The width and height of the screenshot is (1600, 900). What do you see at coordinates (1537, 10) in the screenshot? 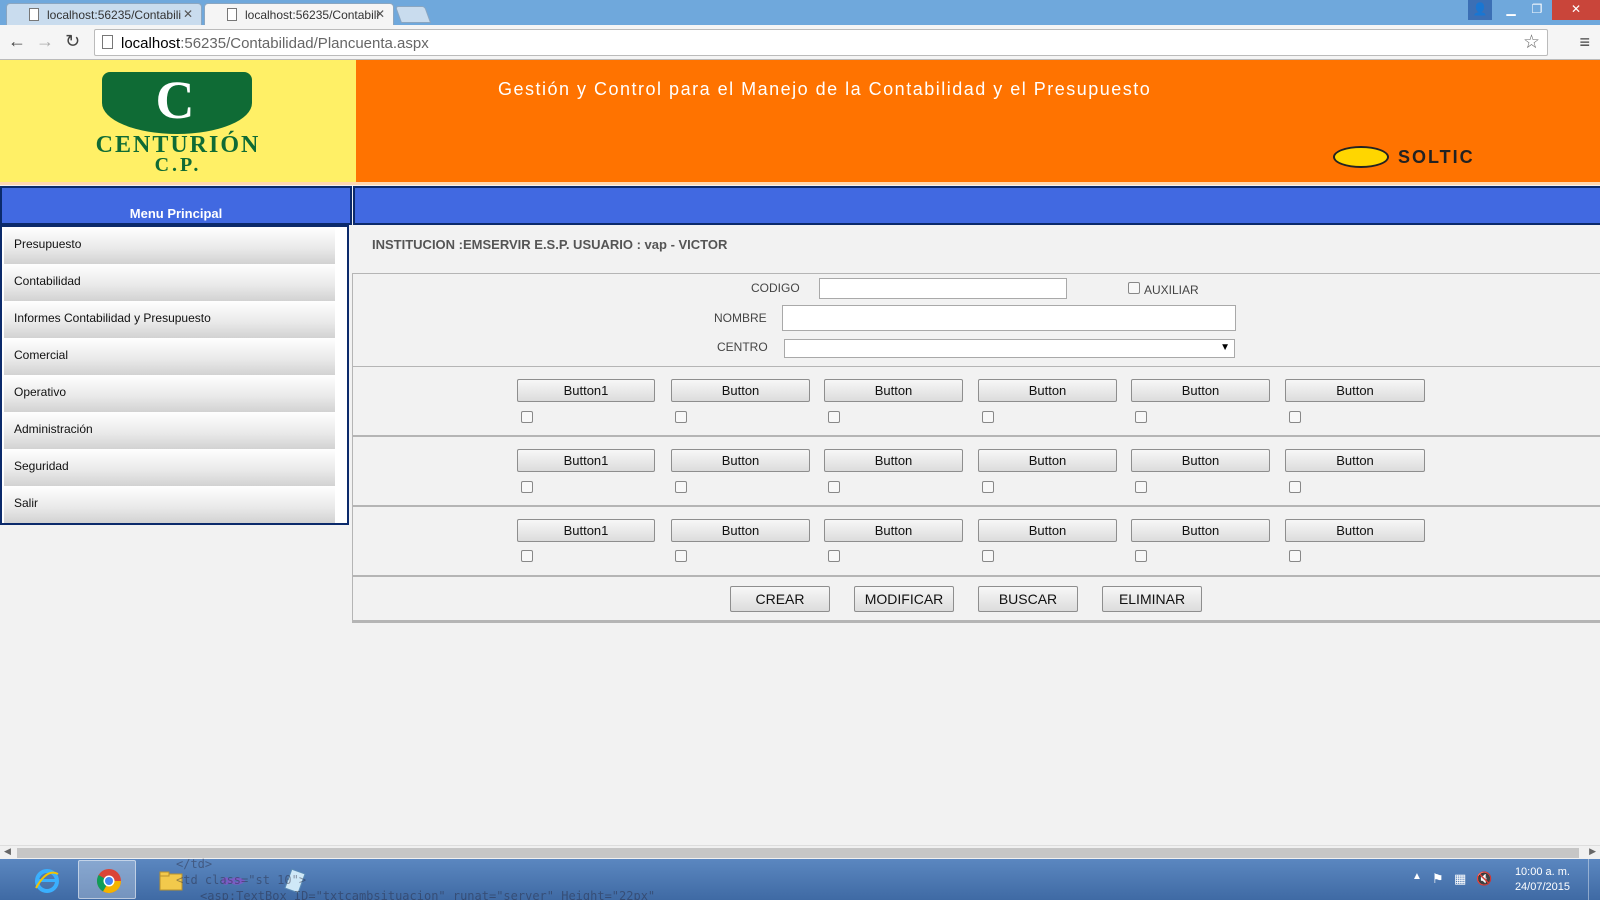
I see `restore-button: ❐` at bounding box center [1537, 10].